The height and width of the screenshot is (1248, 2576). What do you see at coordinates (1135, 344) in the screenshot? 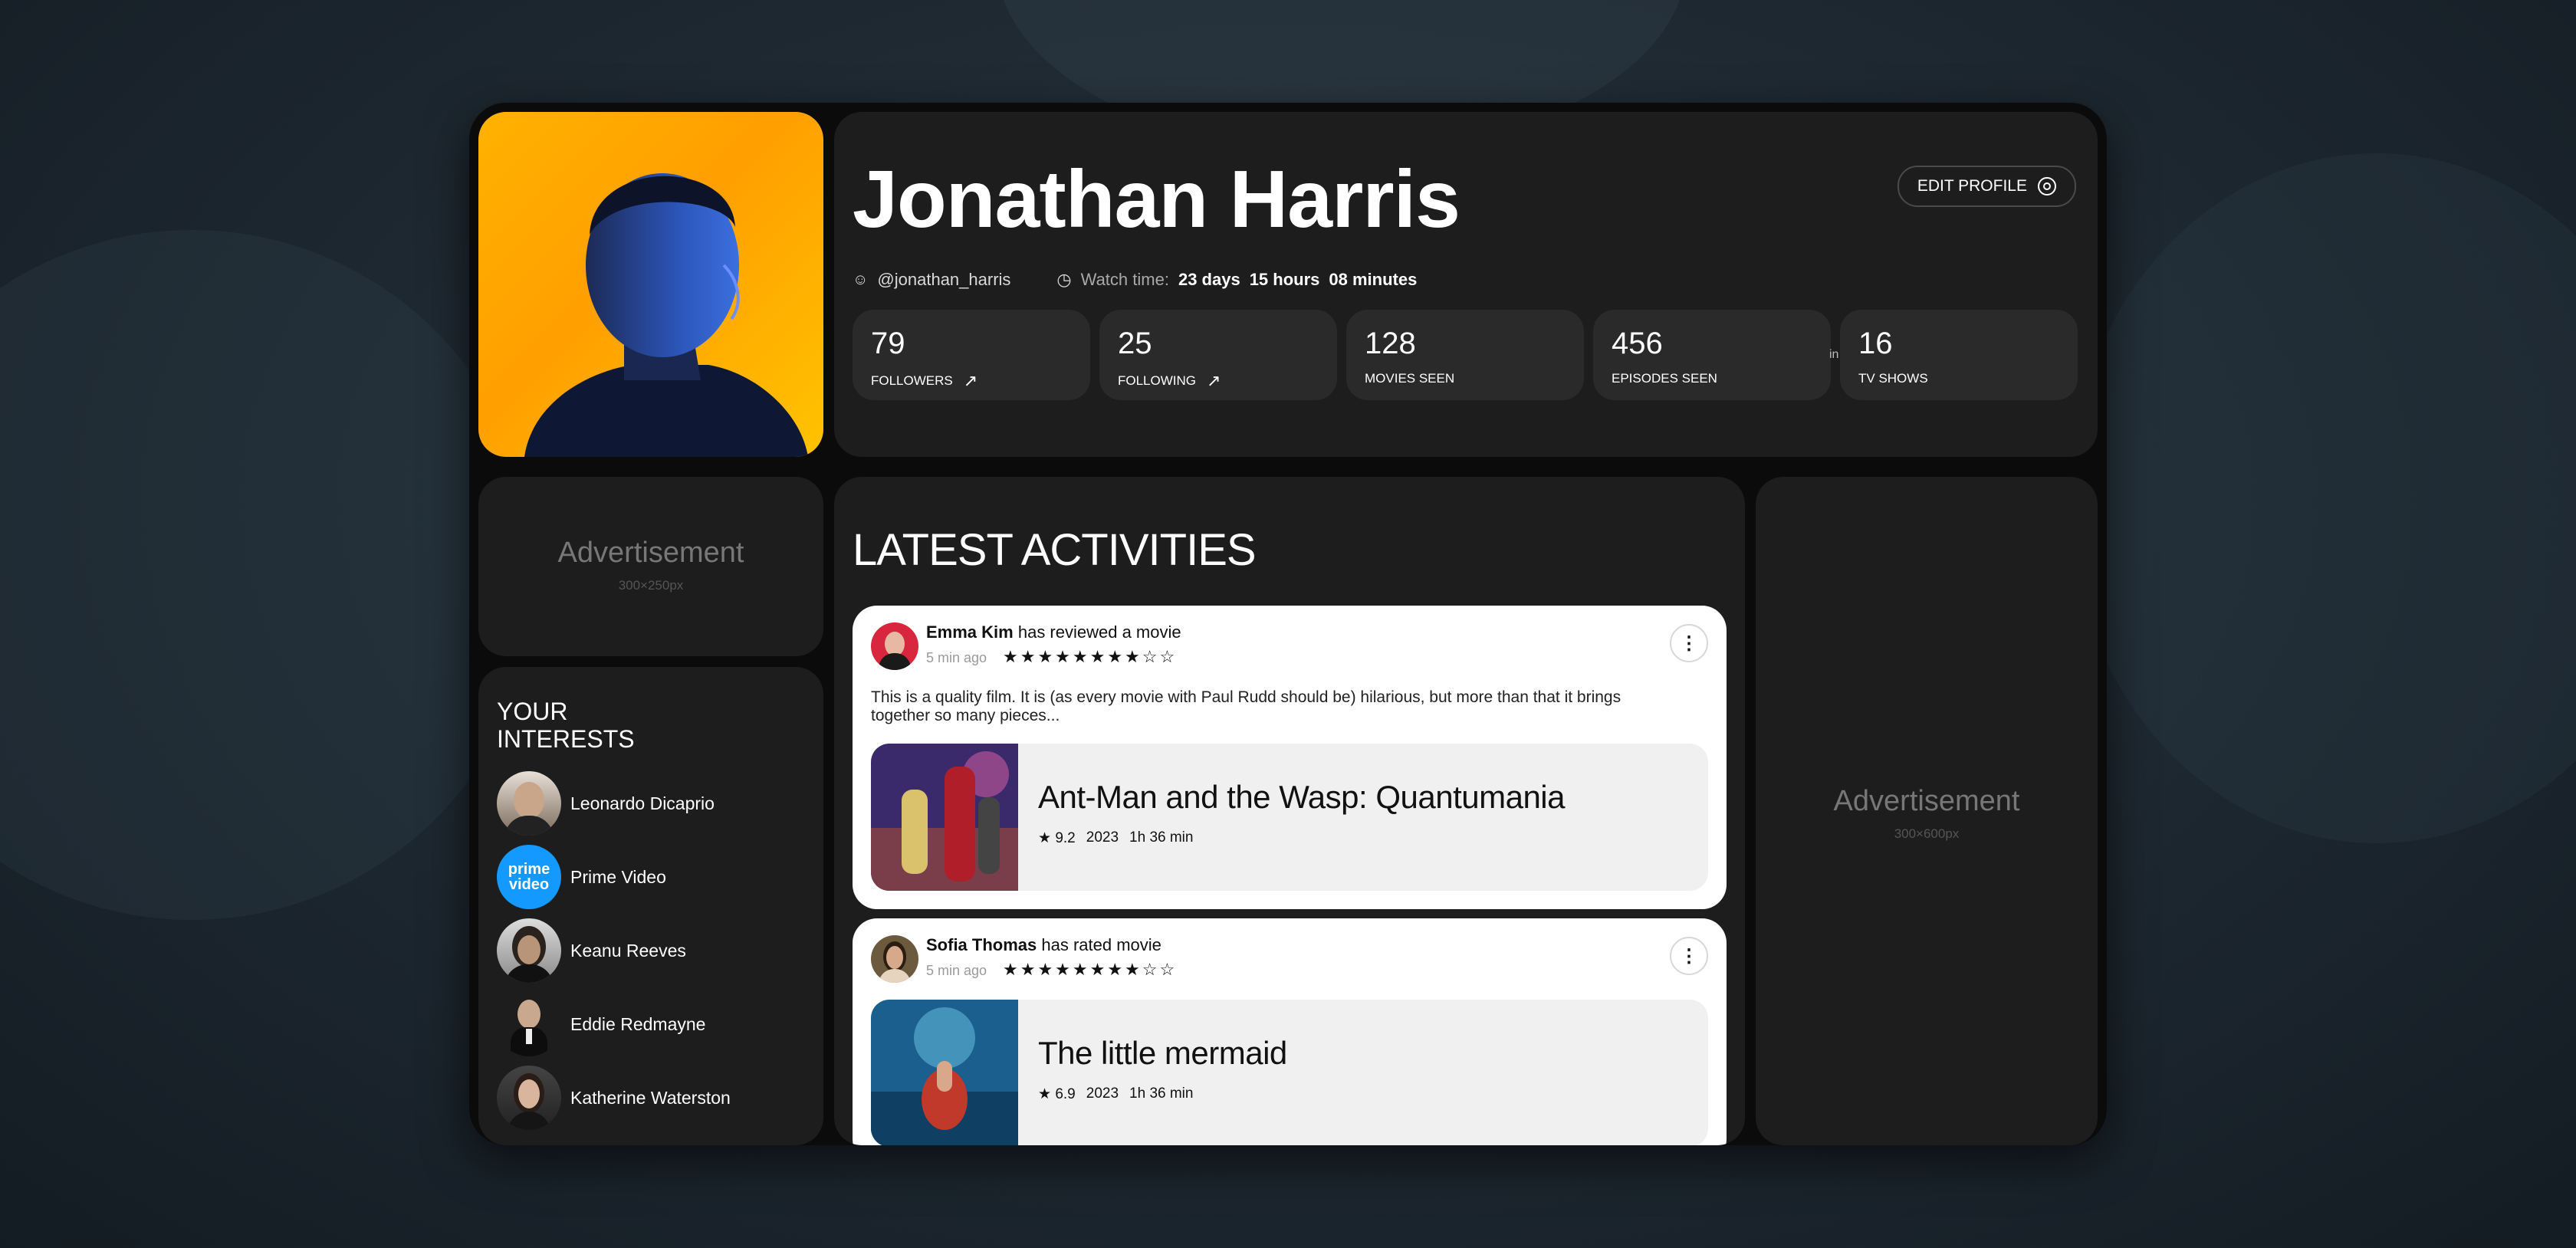
I see `stat-value: 25` at bounding box center [1135, 344].